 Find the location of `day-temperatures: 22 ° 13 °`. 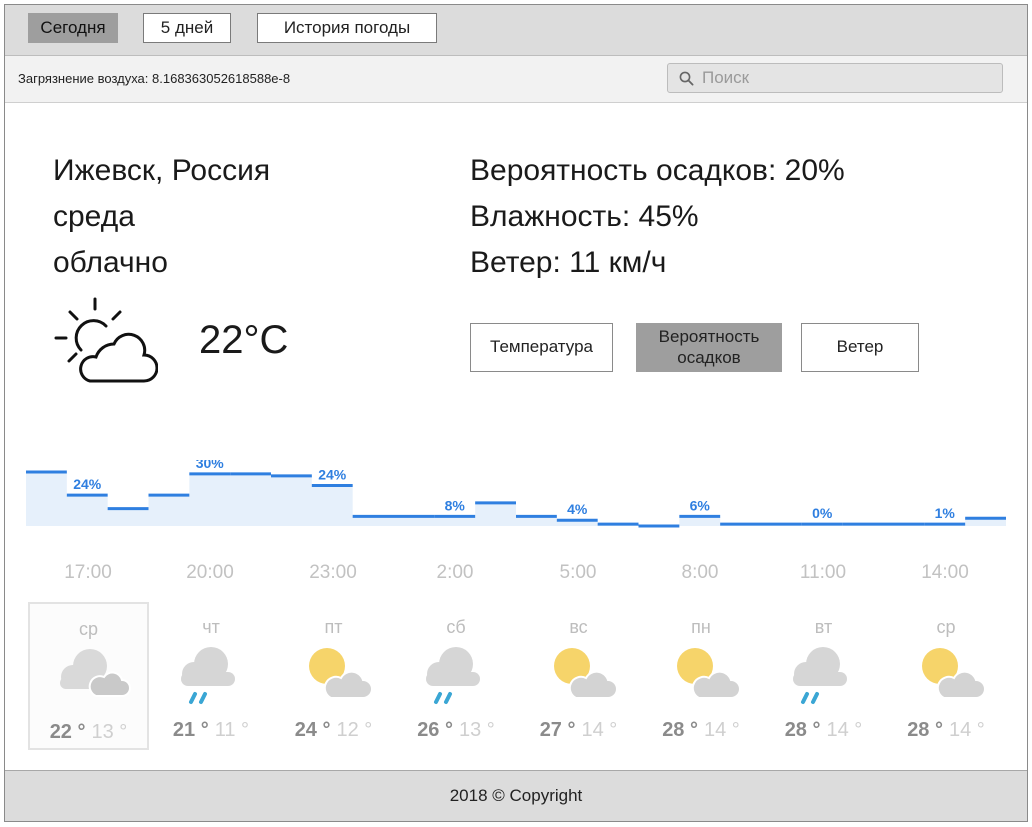

day-temperatures: 22 ° 13 ° is located at coordinates (88, 732).